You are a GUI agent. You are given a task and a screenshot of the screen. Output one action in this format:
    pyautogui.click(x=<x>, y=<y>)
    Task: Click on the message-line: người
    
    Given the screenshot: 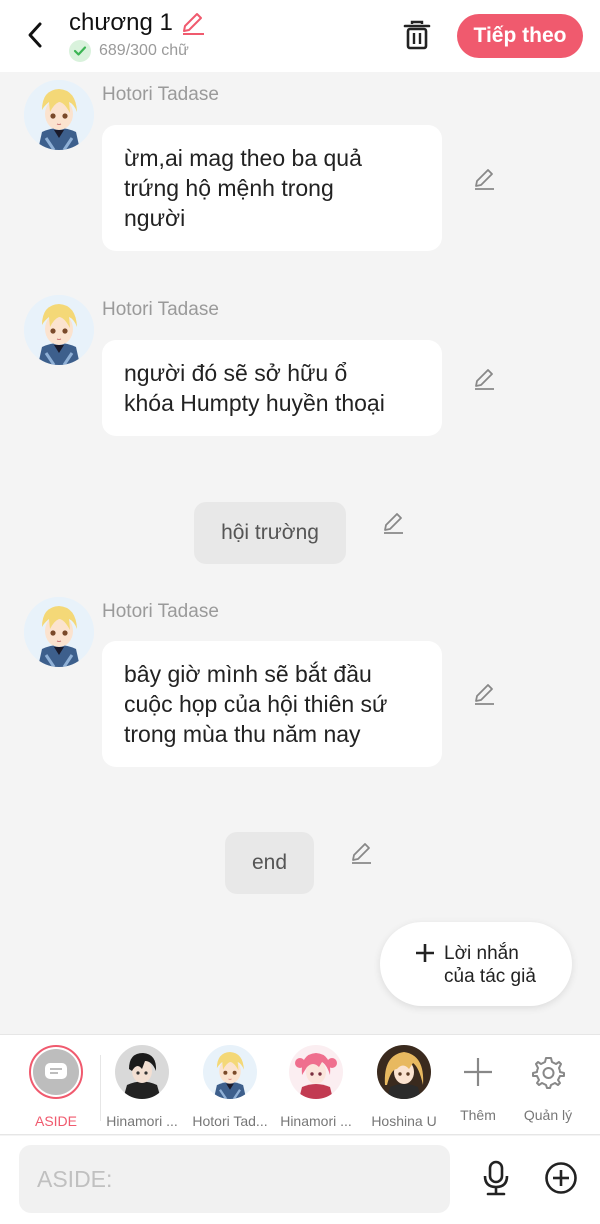 What is the action you would take?
    pyautogui.click(x=155, y=218)
    